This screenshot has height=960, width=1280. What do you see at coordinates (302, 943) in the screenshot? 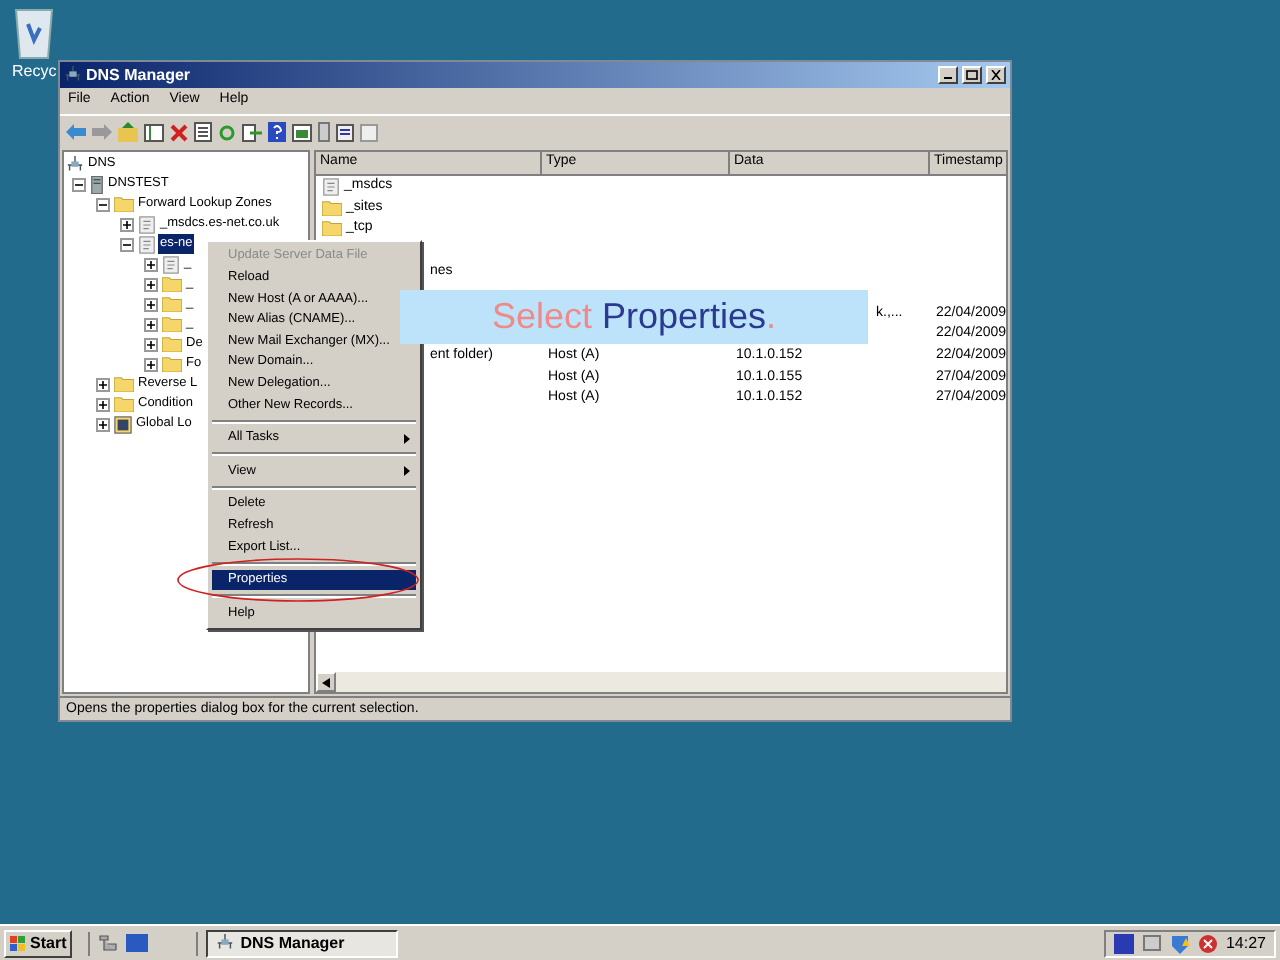
I see `taskbar-button: DNS Manager` at bounding box center [302, 943].